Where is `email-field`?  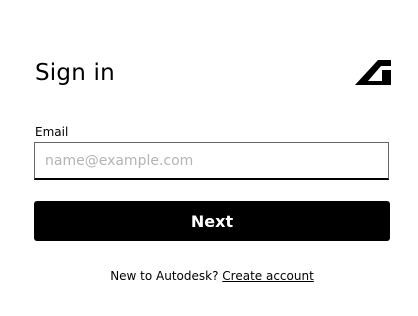
email-field is located at coordinates (211, 161).